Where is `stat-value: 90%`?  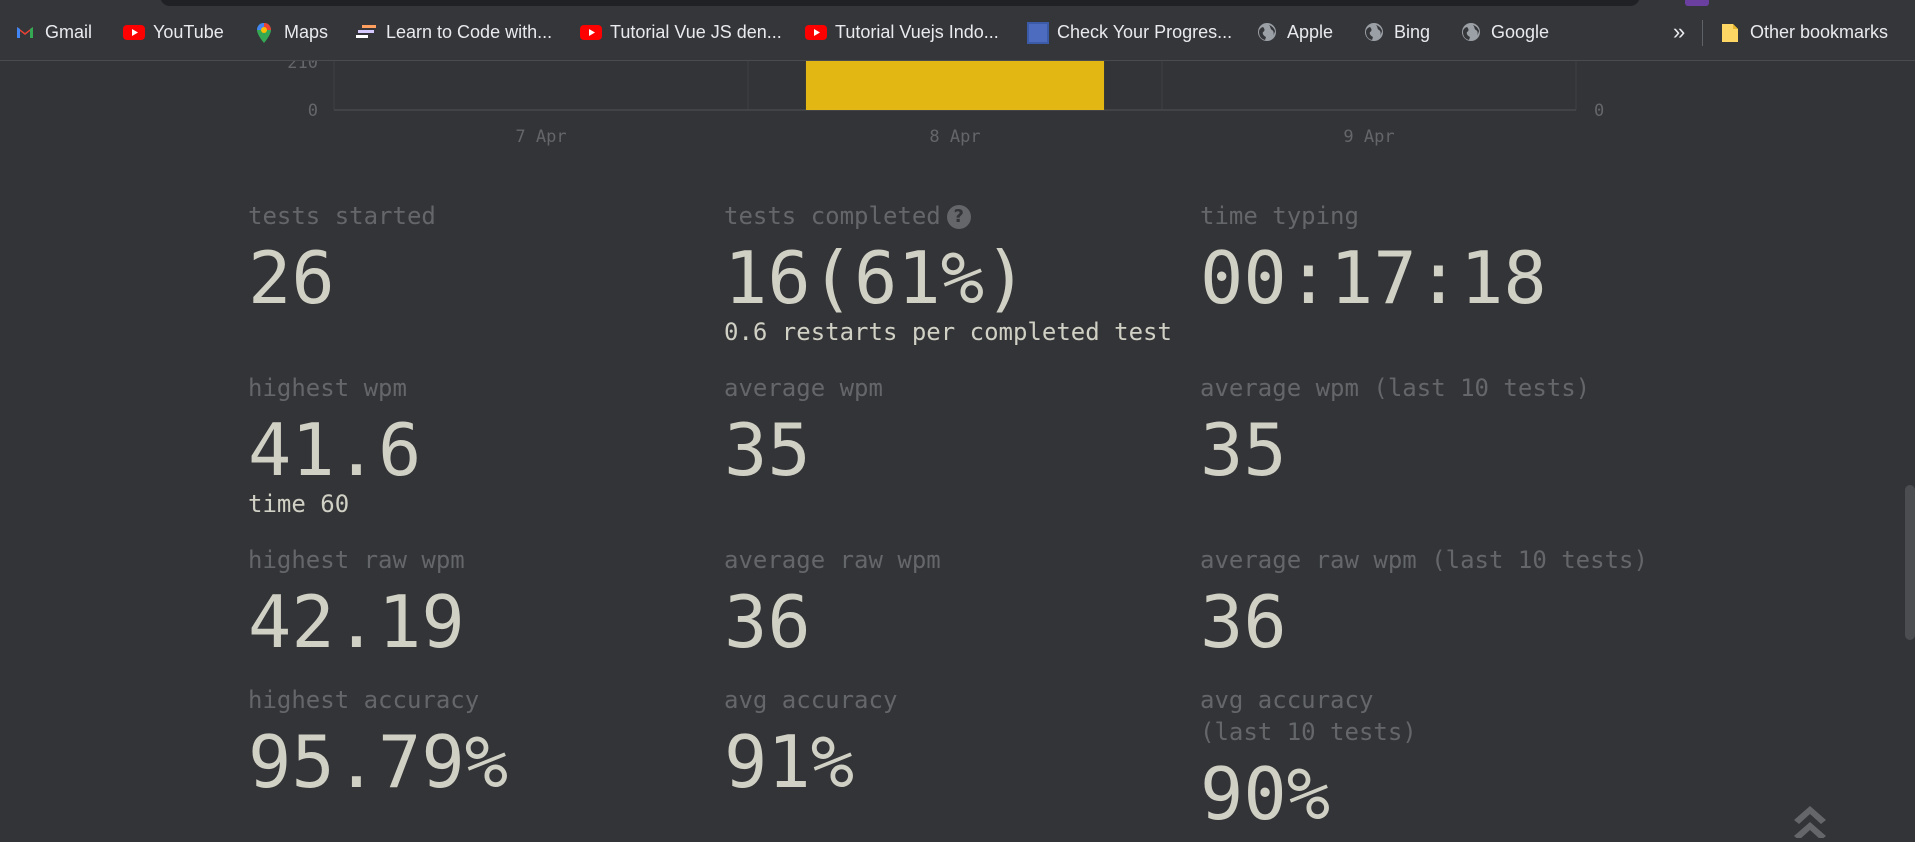
stat-value: 90% is located at coordinates (1265, 794).